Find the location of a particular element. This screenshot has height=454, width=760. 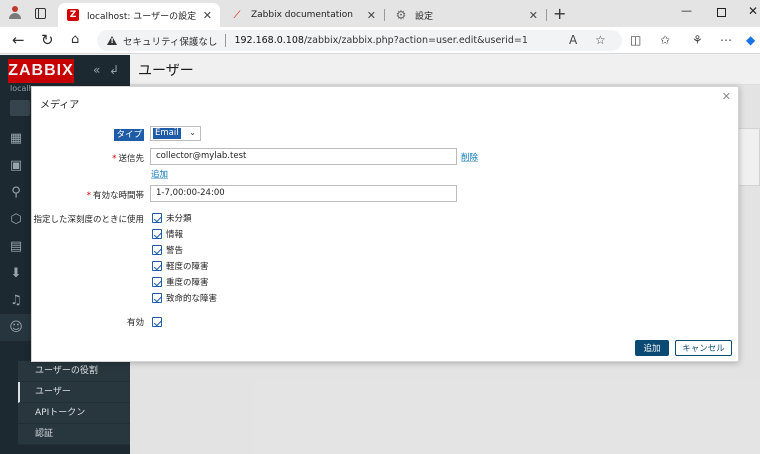

type-label: タイプ is located at coordinates (129, 135).